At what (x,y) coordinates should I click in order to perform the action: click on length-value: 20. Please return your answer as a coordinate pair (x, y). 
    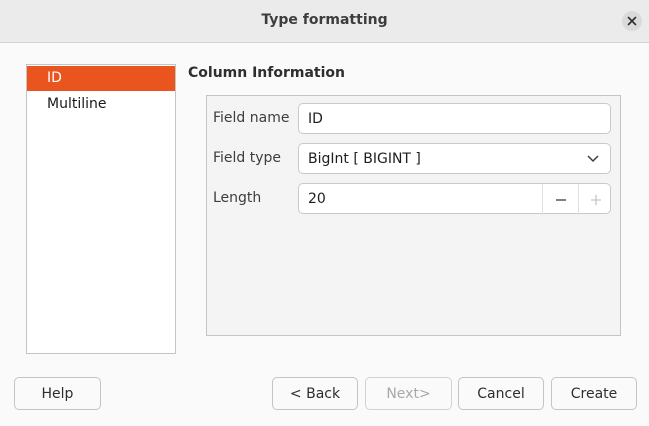
    Looking at the image, I should click on (317, 199).